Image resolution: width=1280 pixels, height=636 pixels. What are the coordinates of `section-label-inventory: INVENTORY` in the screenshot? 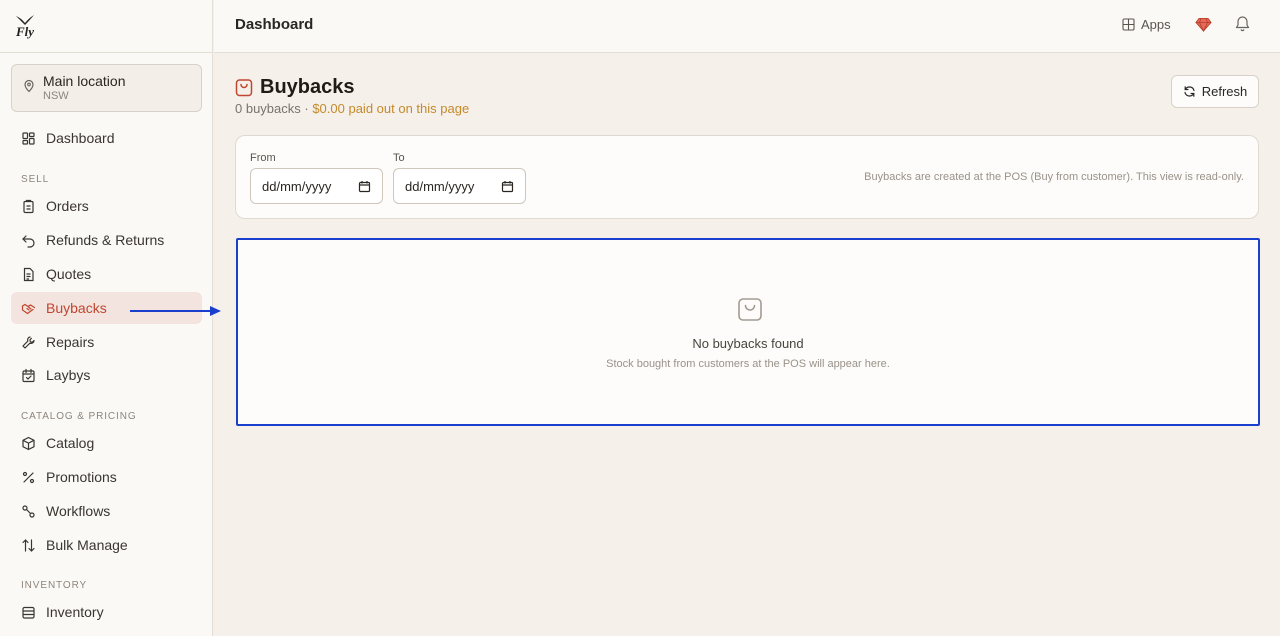 It's located at (54, 585).